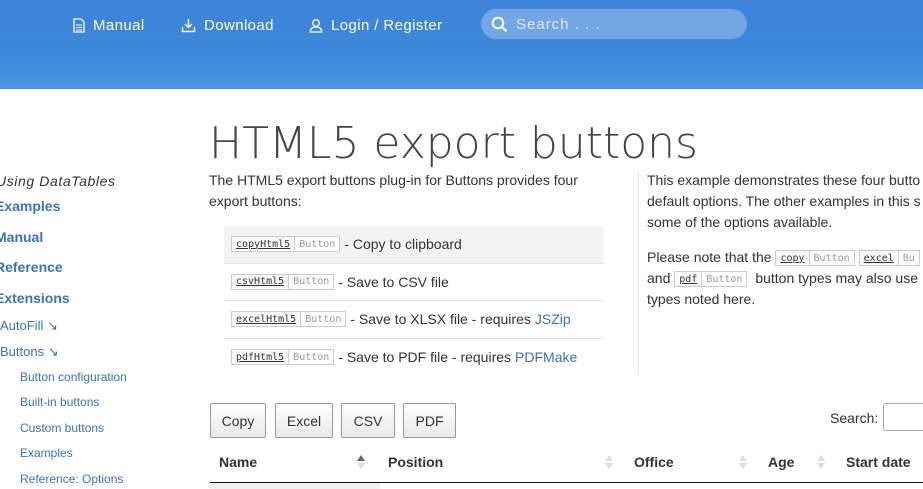 This screenshot has width=923, height=489. Describe the element at coordinates (73, 377) in the screenshot. I see `sidebar-item-button-configuration: Button configuration` at that location.